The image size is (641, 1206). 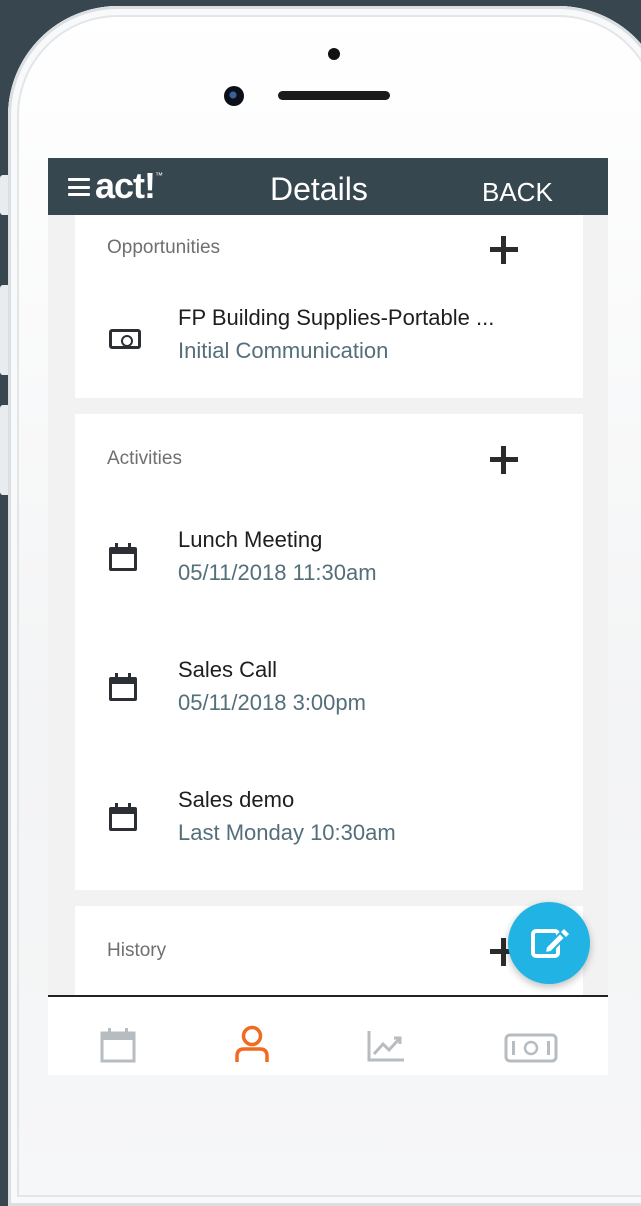 What do you see at coordinates (283, 350) in the screenshot?
I see `opportunity-stage: Initial Communication` at bounding box center [283, 350].